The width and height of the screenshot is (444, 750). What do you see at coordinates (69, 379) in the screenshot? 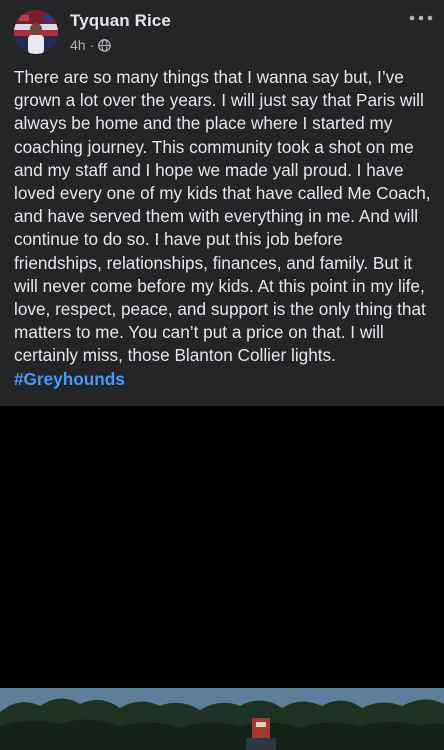
I see `hashtag-link: #Greyhounds` at bounding box center [69, 379].